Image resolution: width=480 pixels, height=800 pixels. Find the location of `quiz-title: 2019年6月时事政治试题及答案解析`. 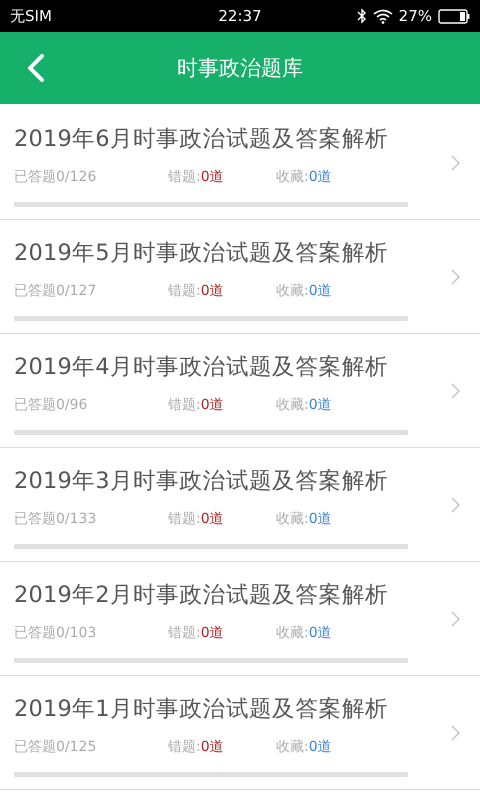

quiz-title: 2019年6月时事政治试题及答案解析 is located at coordinates (202, 139).